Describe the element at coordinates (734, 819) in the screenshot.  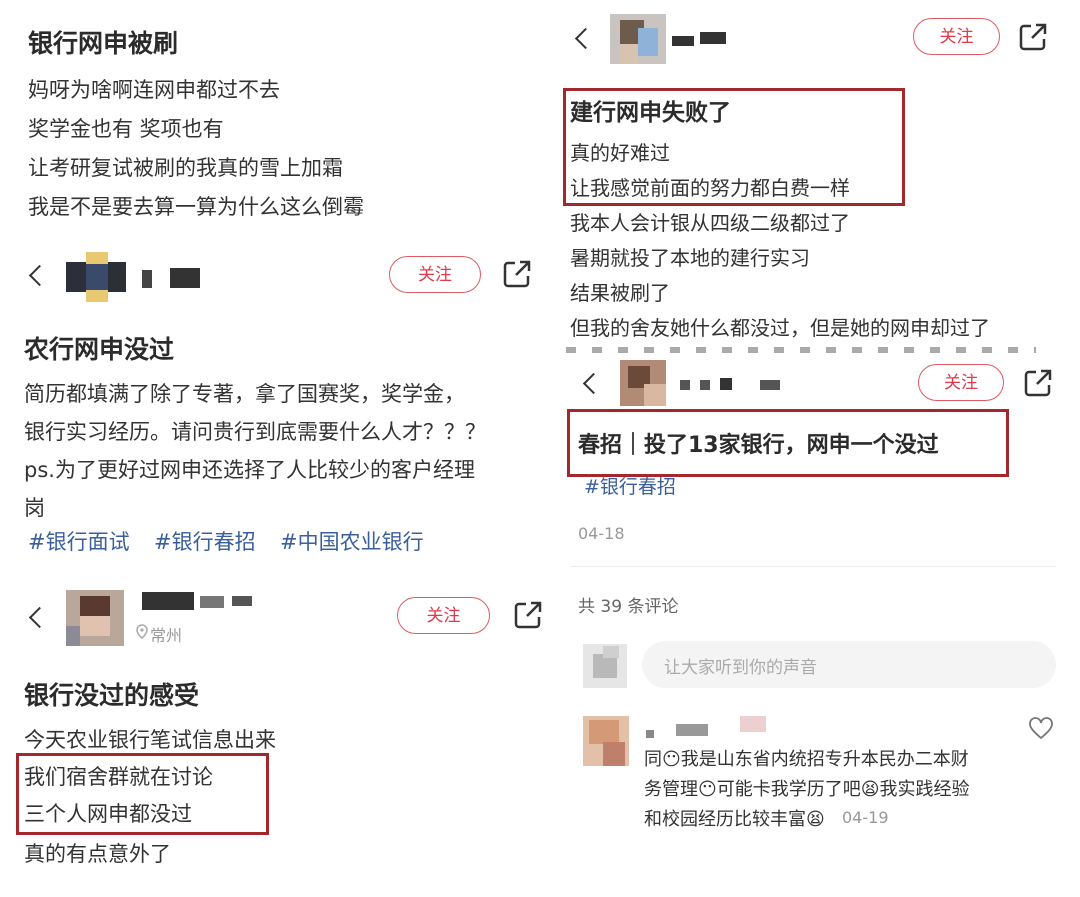
I see `comment-line: 和校园经历比较丰富😫` at that location.